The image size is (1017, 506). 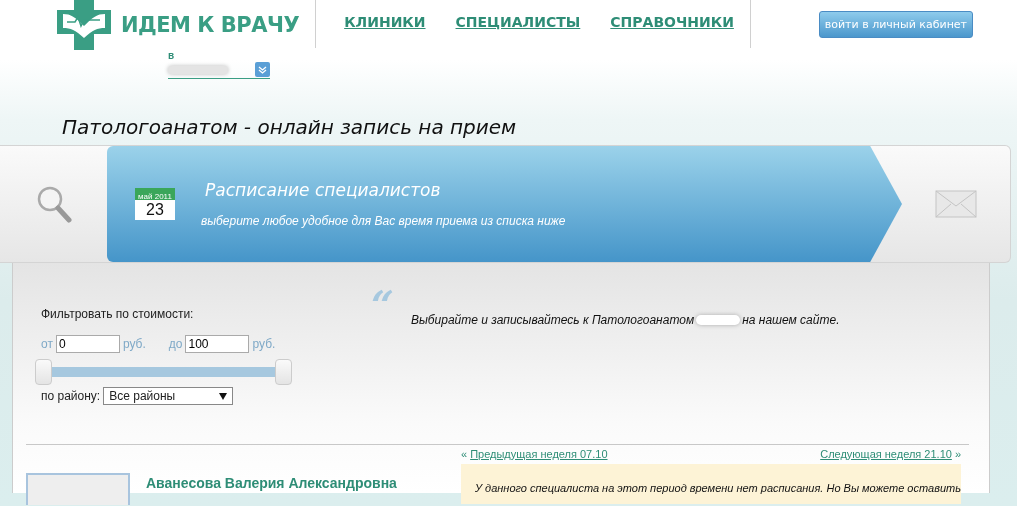 What do you see at coordinates (956, 204) in the screenshot?
I see `envelope-icon` at bounding box center [956, 204].